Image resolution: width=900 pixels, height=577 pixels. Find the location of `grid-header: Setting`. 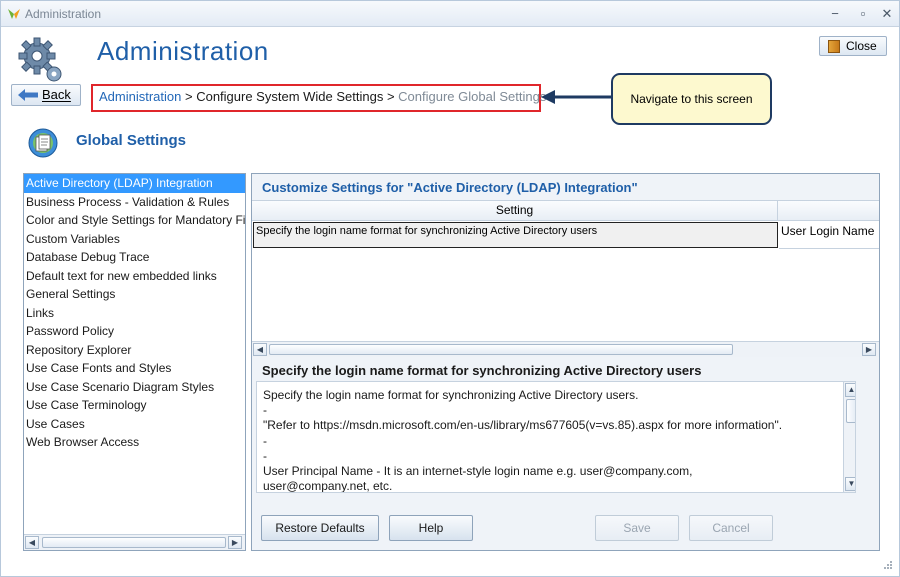

grid-header: Setting is located at coordinates (565, 211).